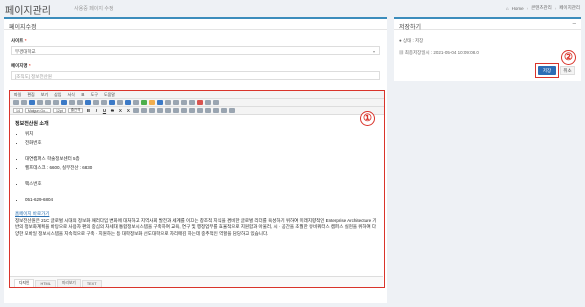  What do you see at coordinates (16, 102) in the screenshot?
I see `new-doc-icon` at bounding box center [16, 102].